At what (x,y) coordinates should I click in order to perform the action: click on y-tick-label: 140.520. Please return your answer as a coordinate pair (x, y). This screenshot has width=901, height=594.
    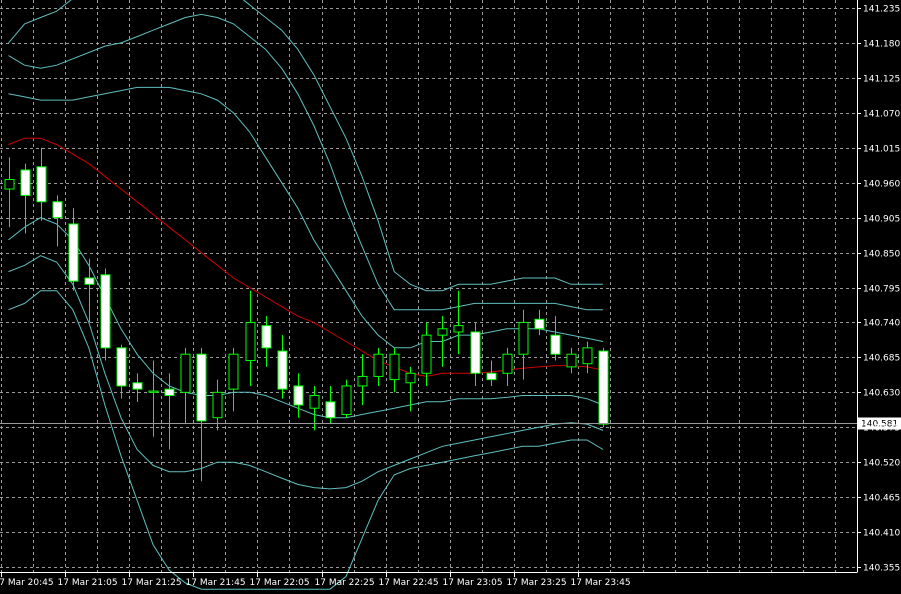
    Looking at the image, I should click on (881, 464).